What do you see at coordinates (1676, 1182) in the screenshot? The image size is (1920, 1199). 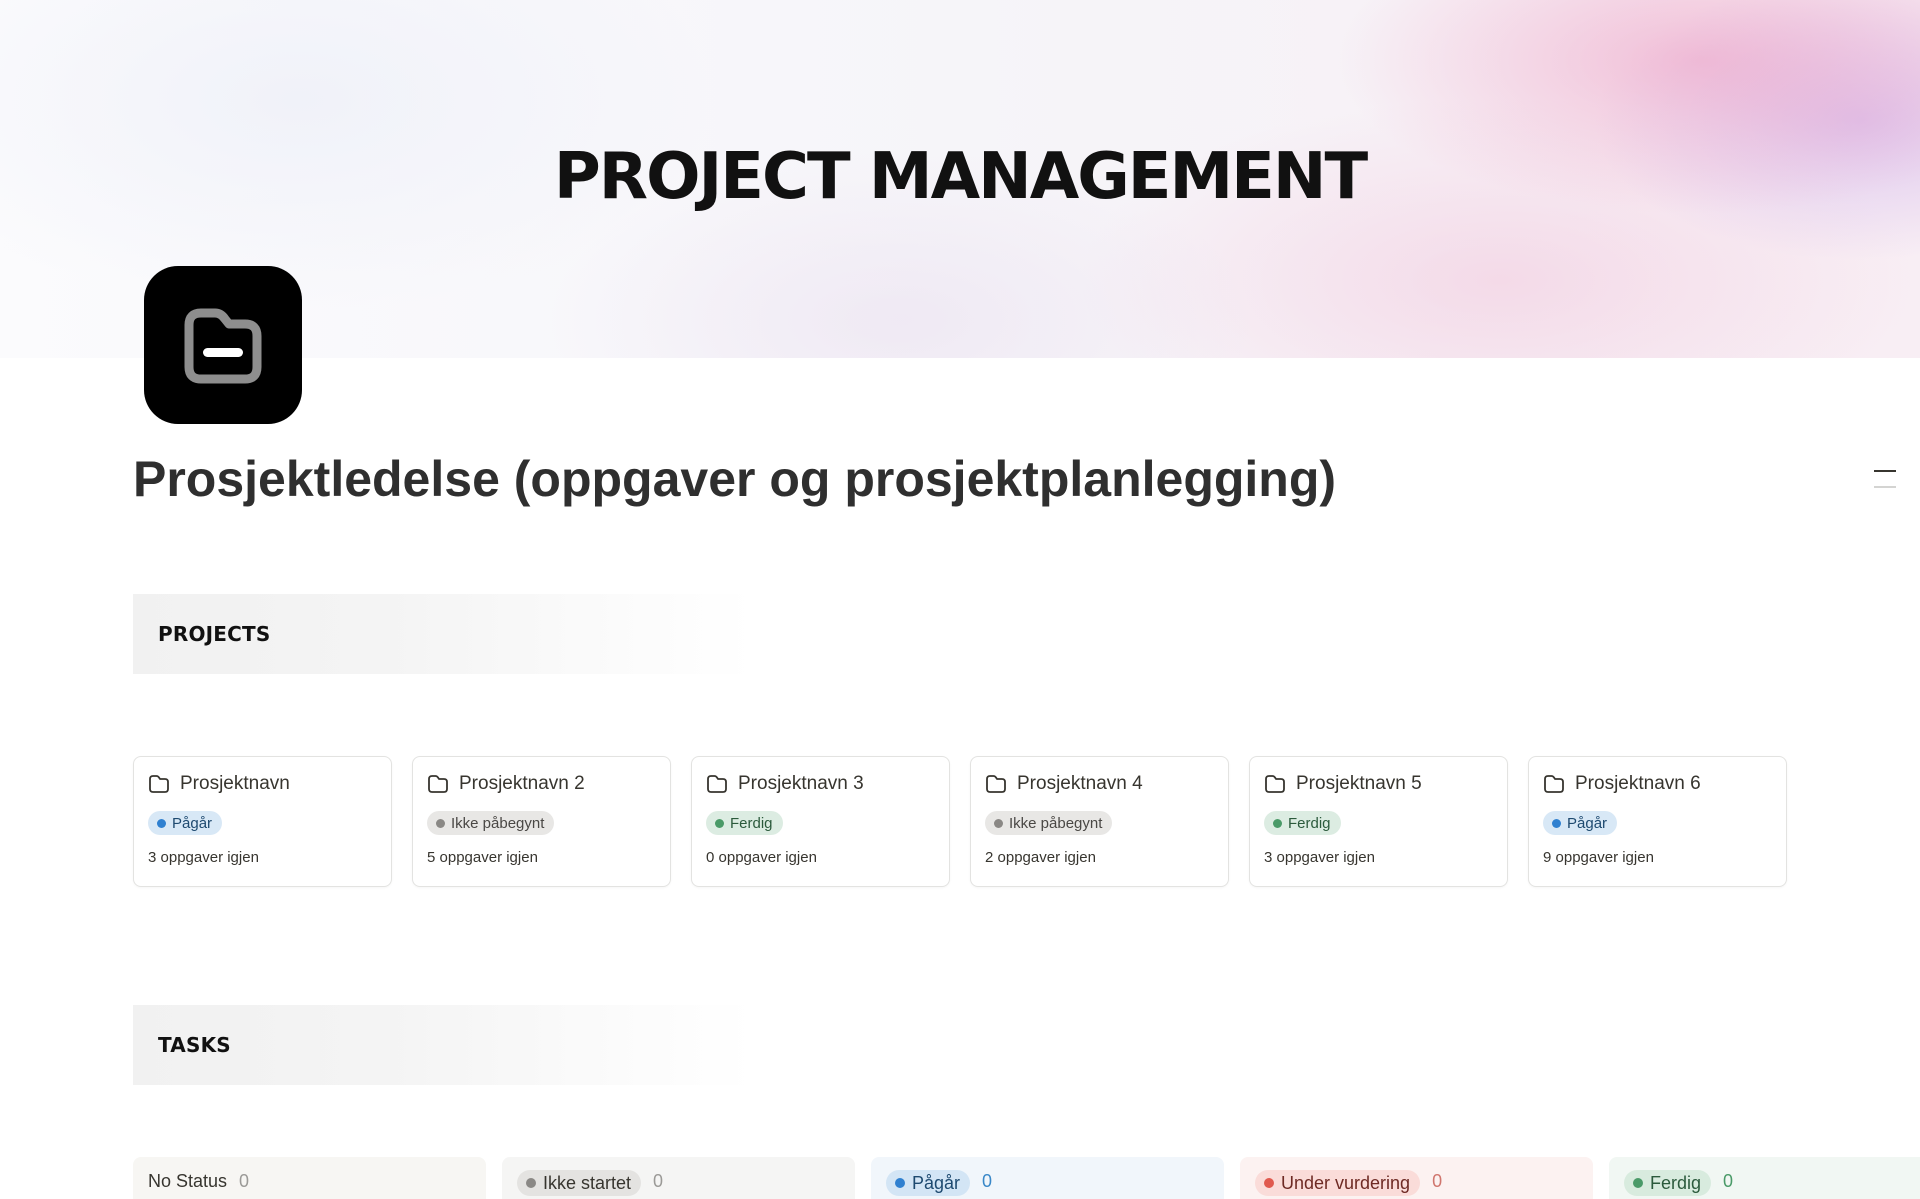 I see `column-label: Ferdig` at bounding box center [1676, 1182].